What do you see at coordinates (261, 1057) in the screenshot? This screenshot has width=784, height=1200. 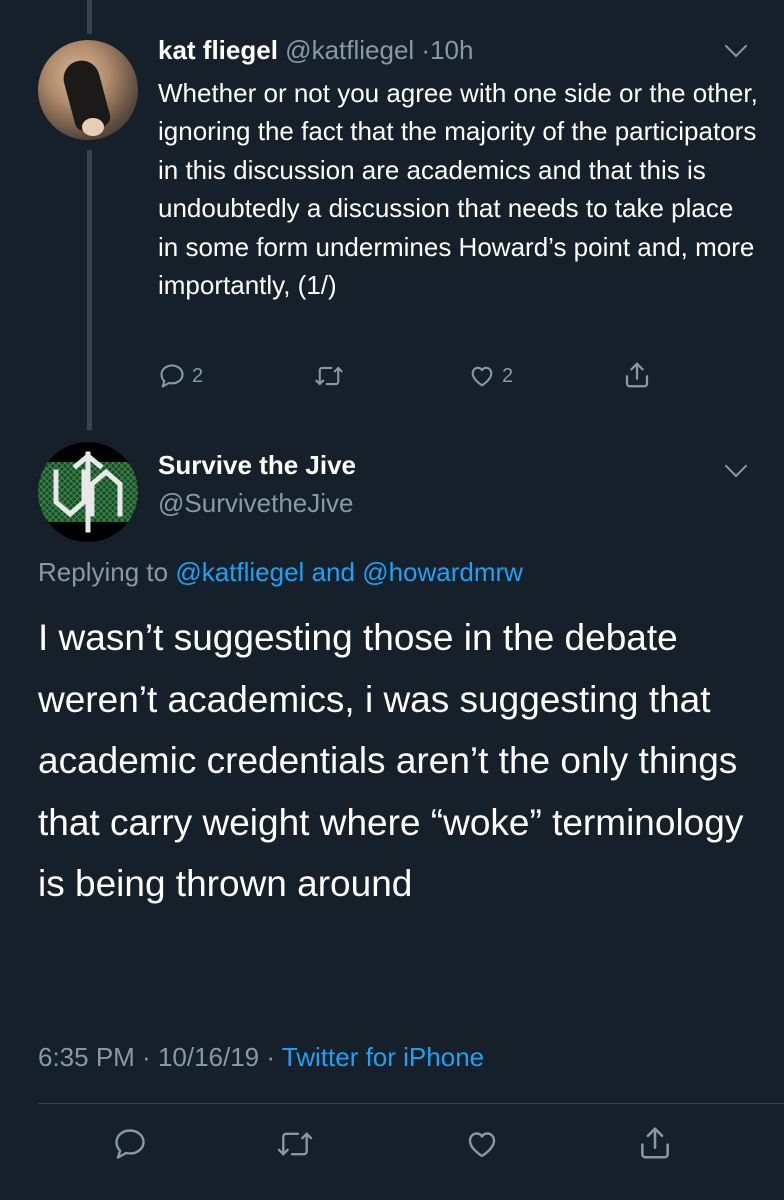 I see `tweet-timestamp: 6:35 PM · 10/16/19 · Twitter for iPhone` at bounding box center [261, 1057].